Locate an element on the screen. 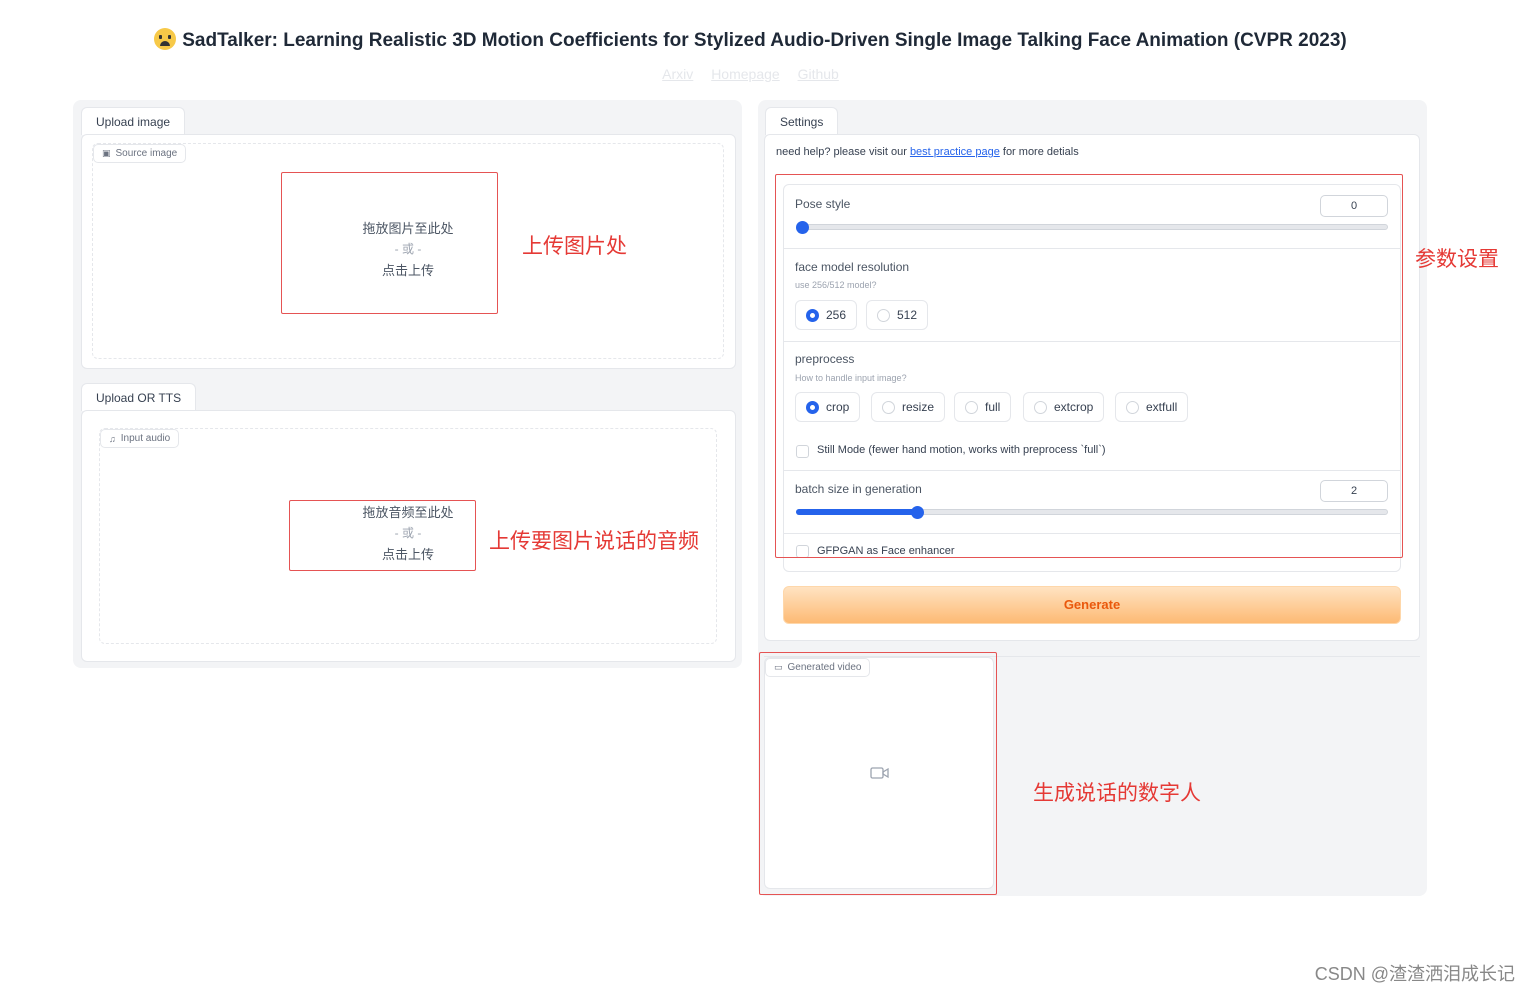  input-audio-chip: ♫ Input audio is located at coordinates (140, 438).